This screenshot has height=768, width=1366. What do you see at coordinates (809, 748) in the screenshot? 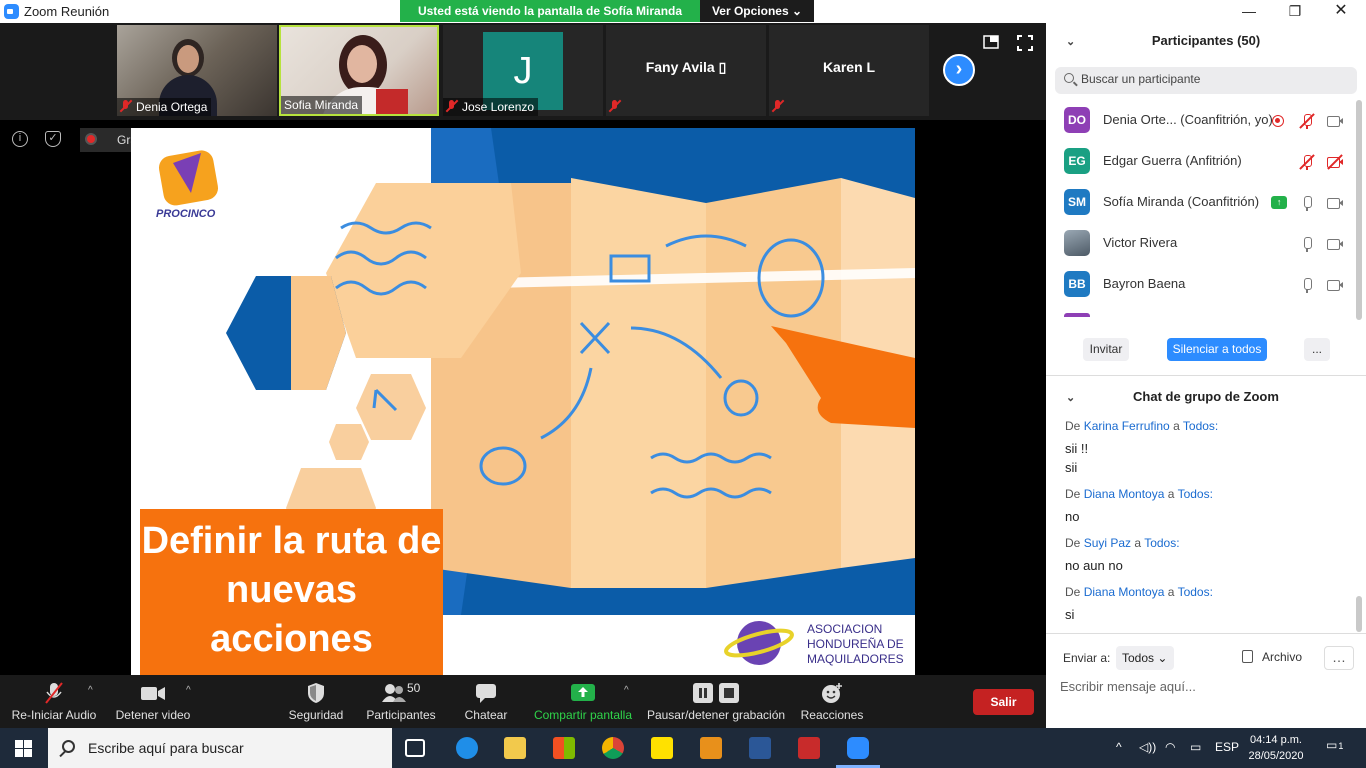
I see `antivirus-icon` at bounding box center [809, 748].